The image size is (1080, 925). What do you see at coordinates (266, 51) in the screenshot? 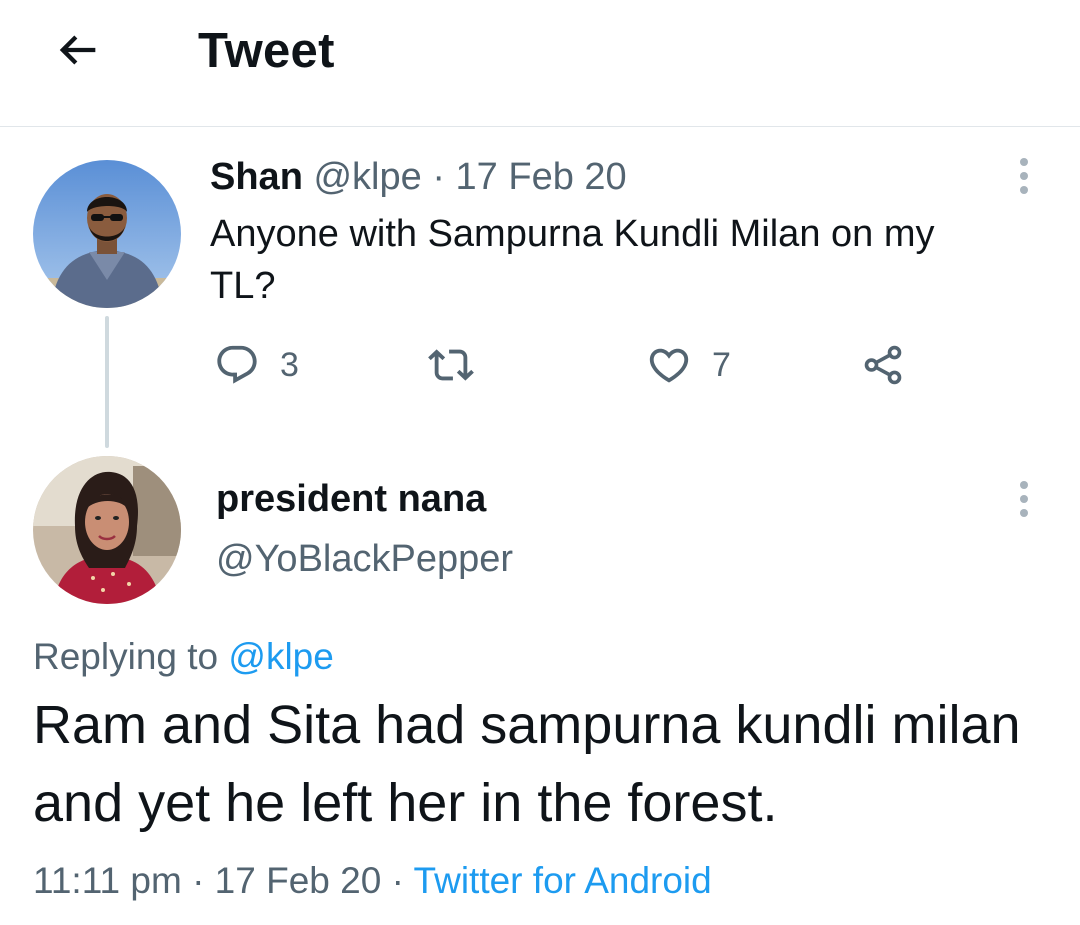
I see `page-title: Tweet` at bounding box center [266, 51].